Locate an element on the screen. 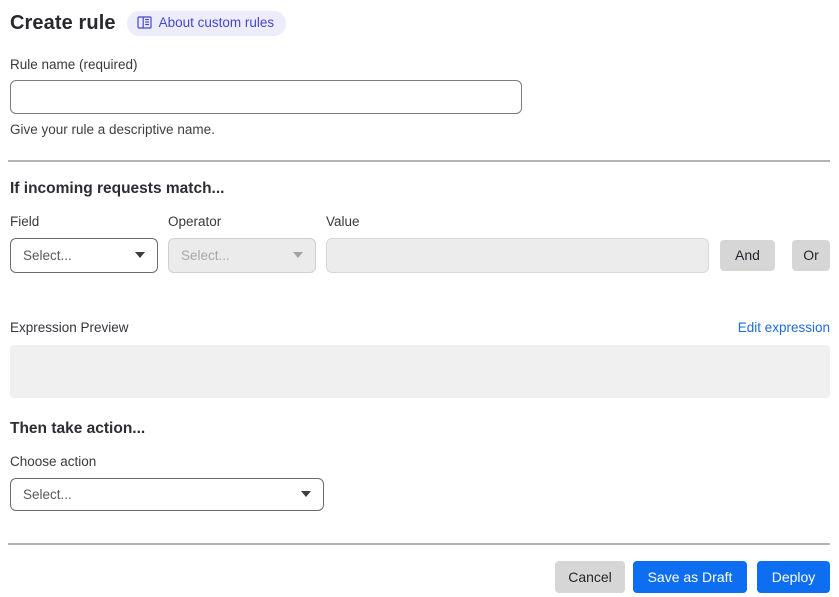 This screenshot has width=839, height=597. value-label: Value is located at coordinates (343, 221).